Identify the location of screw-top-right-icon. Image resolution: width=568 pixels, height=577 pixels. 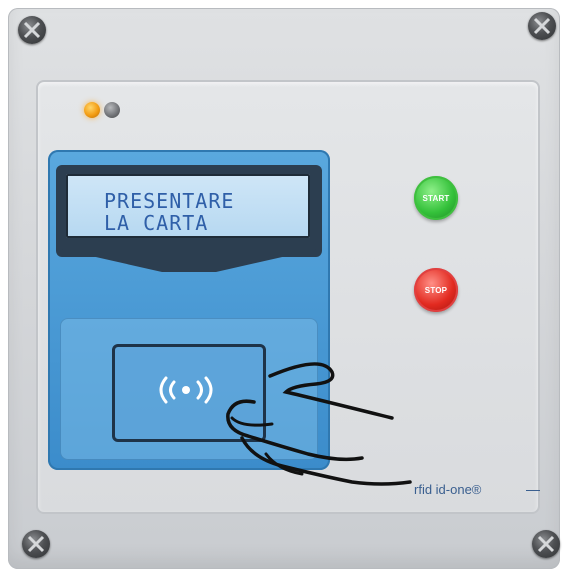
(542, 26).